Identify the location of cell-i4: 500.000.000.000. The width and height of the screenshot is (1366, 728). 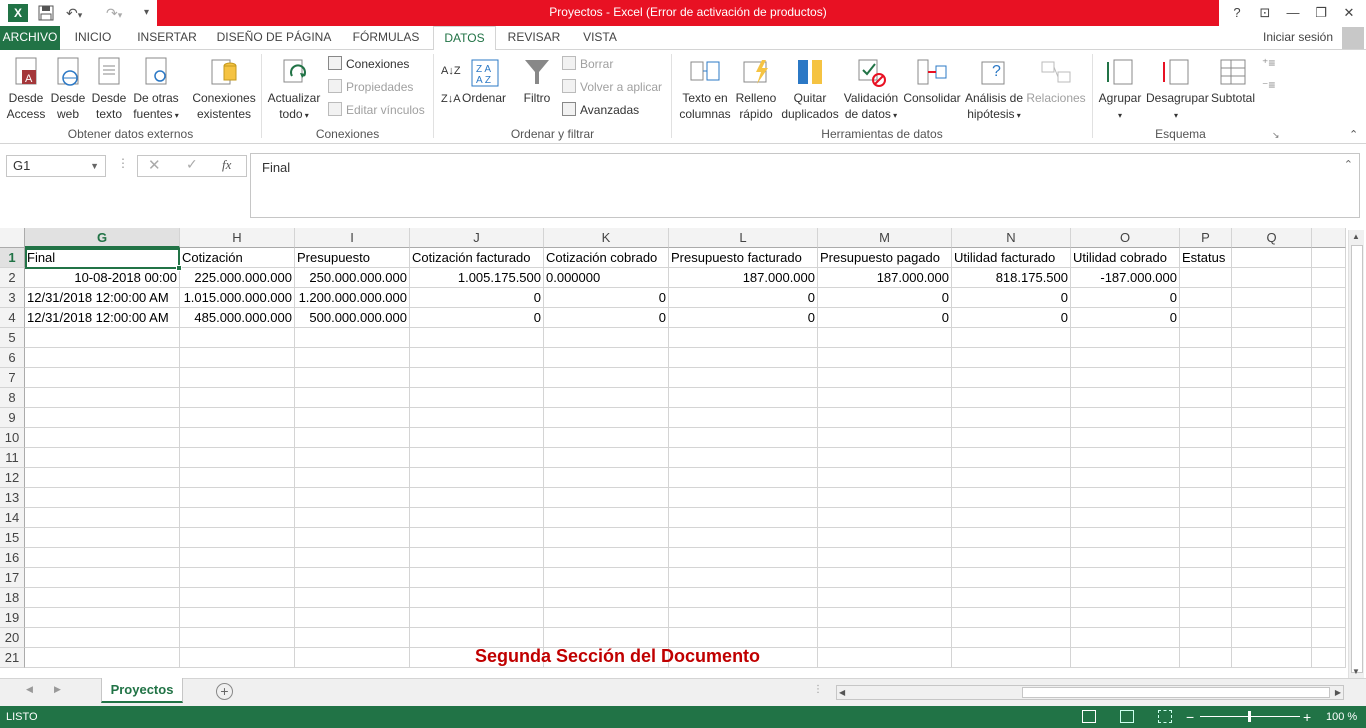
(352, 318).